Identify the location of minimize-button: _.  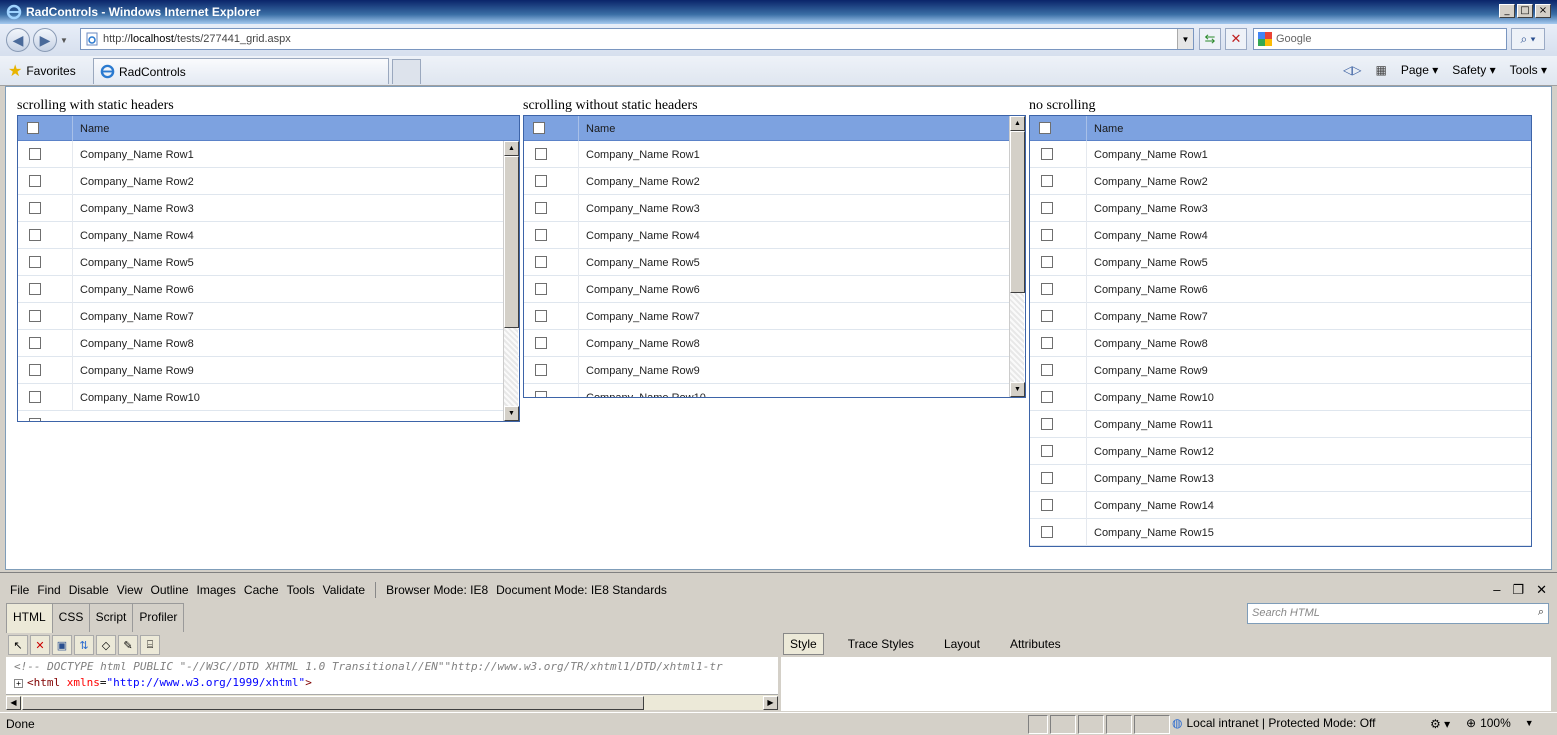
(1507, 11).